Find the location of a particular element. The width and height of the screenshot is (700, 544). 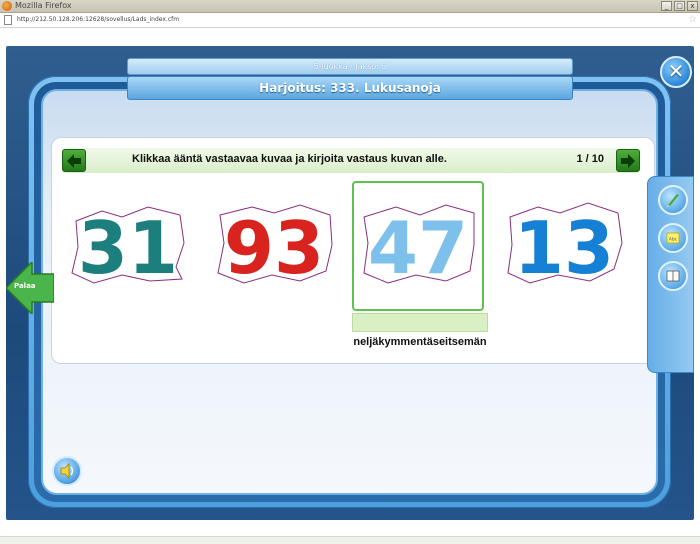

close-icon: ✕ is located at coordinates (676, 71).